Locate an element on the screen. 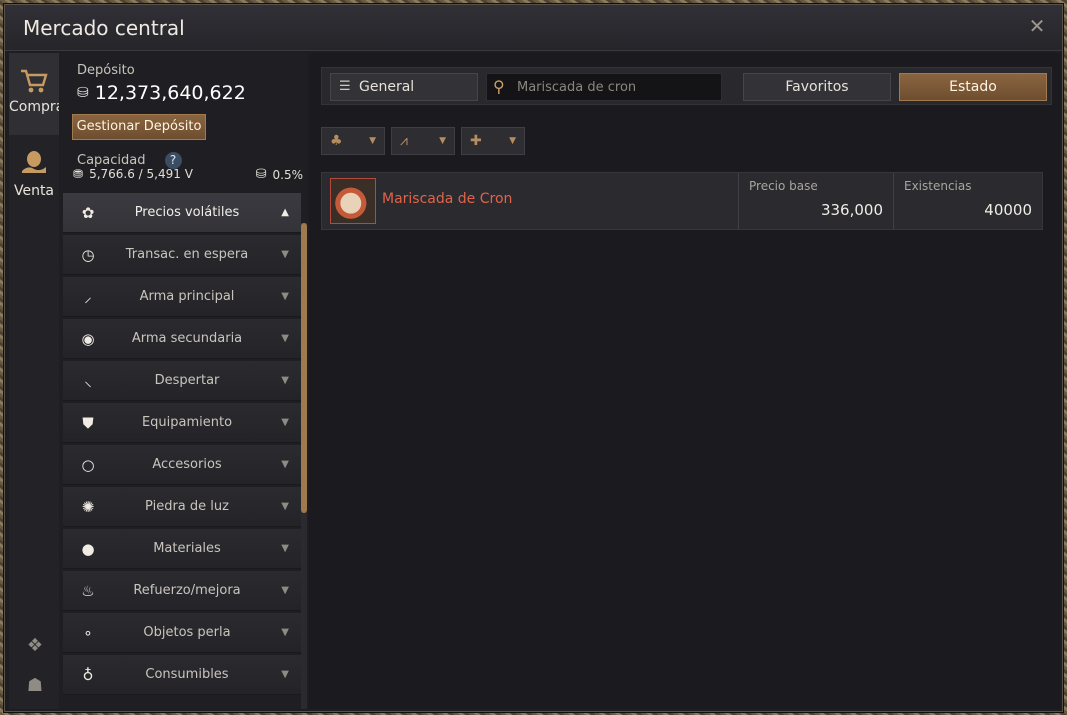 This screenshot has width=1067, height=715. tree-icon: ❖ is located at coordinates (35, 647).